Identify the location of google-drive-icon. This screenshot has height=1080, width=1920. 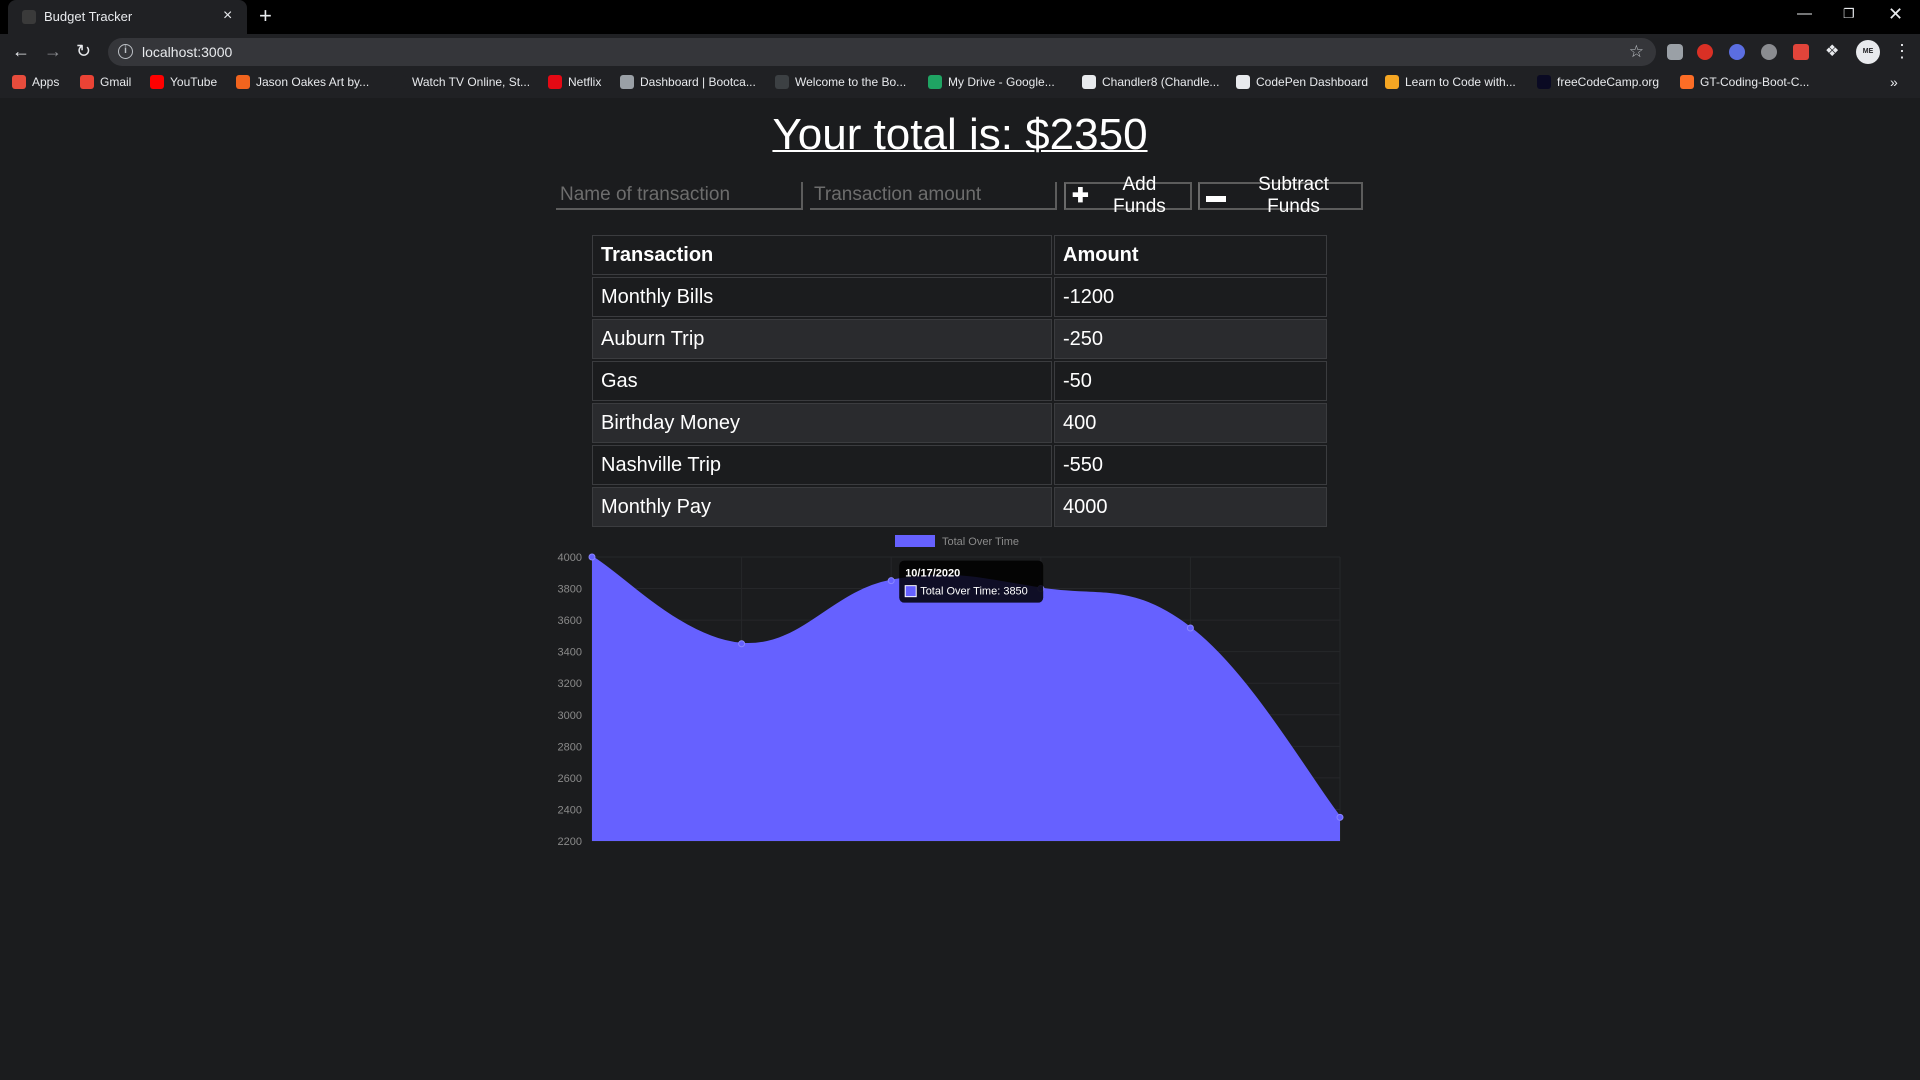
(935, 82).